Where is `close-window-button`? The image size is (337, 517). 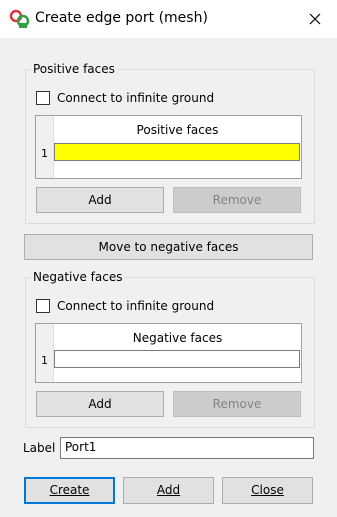 close-window-button is located at coordinates (315, 19).